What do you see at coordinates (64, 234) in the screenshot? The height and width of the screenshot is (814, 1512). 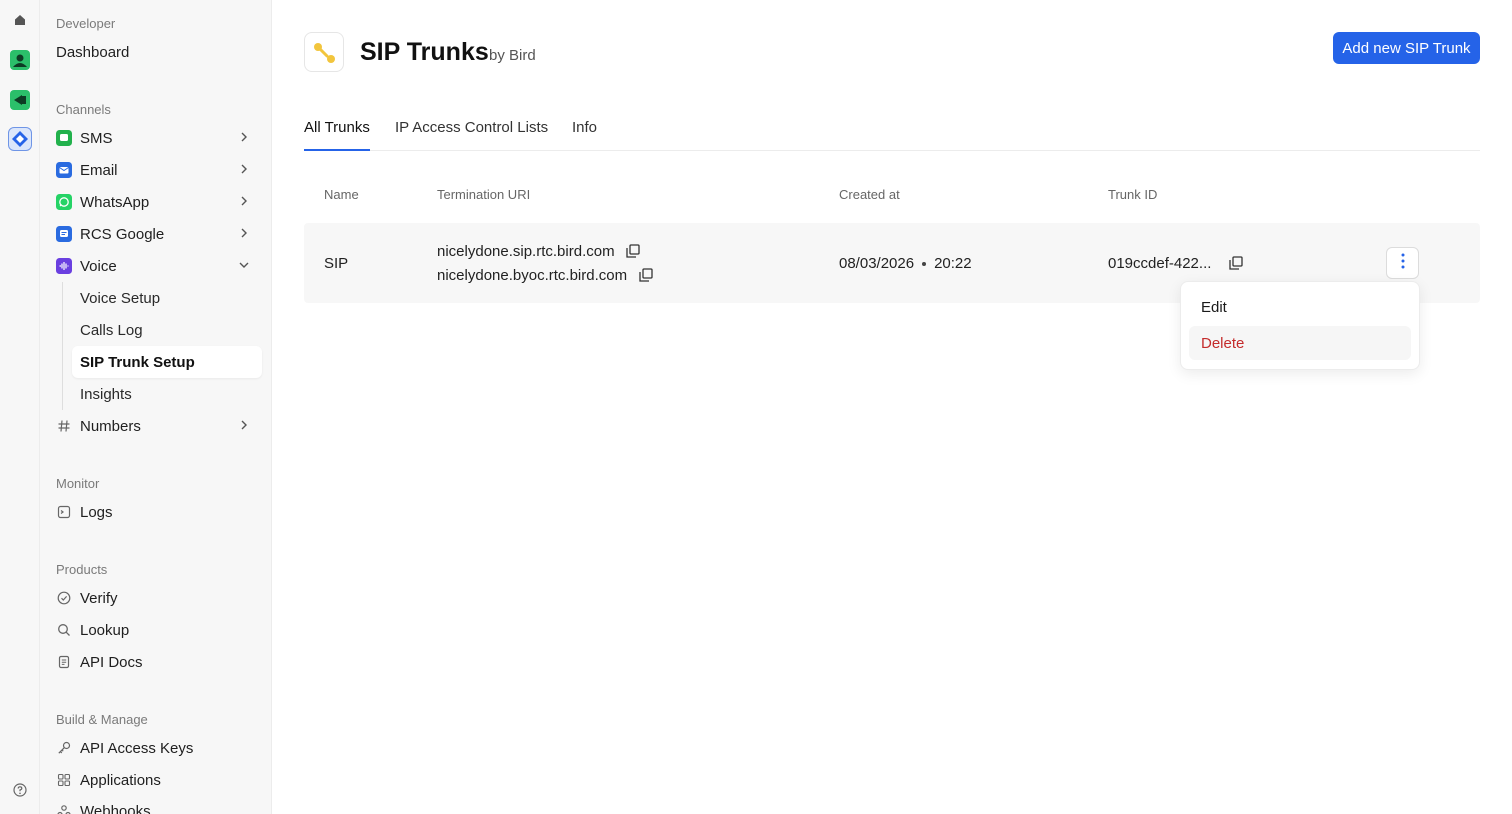 I see `rcs-icon` at bounding box center [64, 234].